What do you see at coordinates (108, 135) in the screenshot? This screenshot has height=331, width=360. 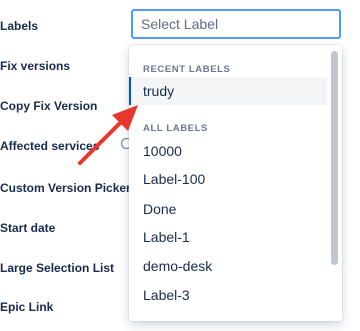 I see `red-arrow-annotation` at bounding box center [108, 135].